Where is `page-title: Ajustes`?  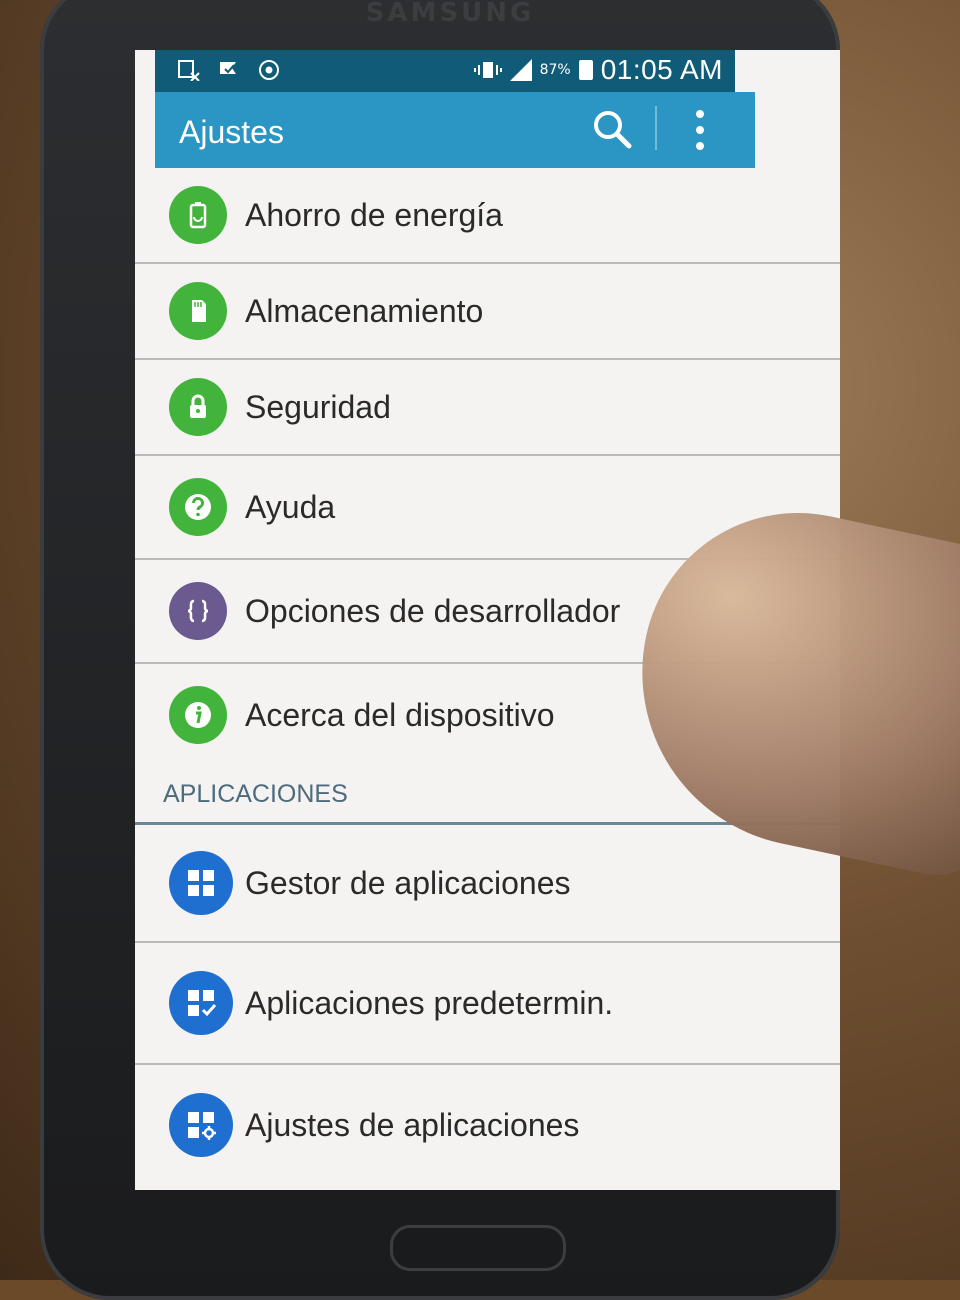
page-title: Ajustes is located at coordinates (231, 132).